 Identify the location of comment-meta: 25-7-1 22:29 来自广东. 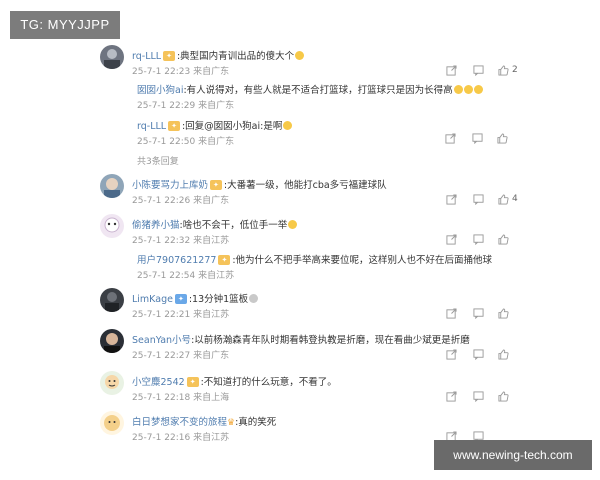
(185, 104).